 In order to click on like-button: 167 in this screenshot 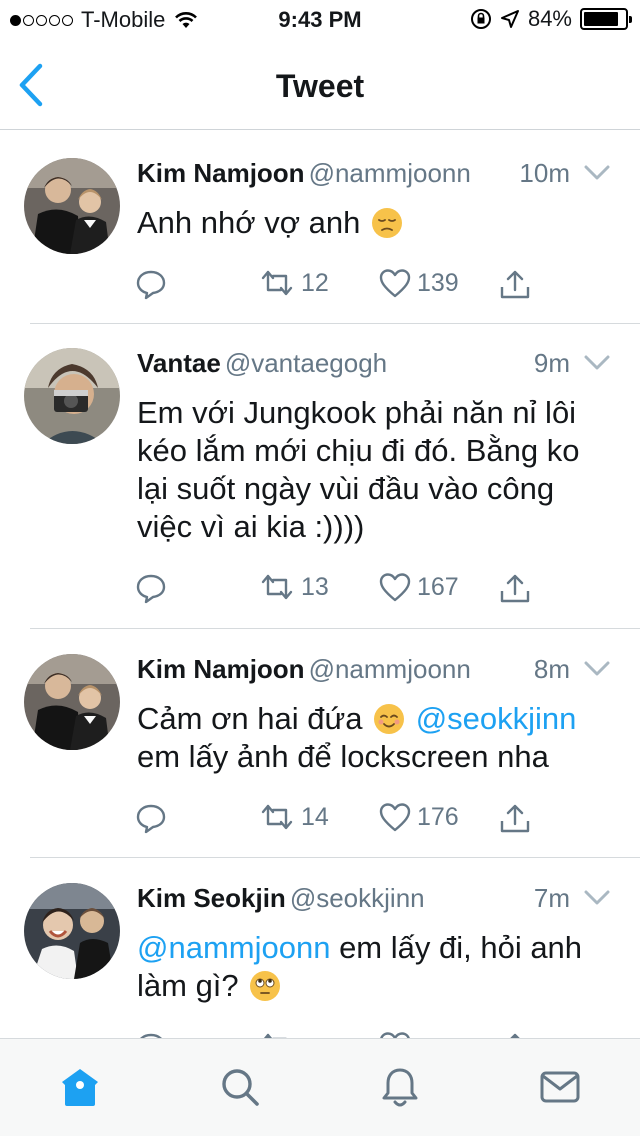, I will do `click(419, 587)`.